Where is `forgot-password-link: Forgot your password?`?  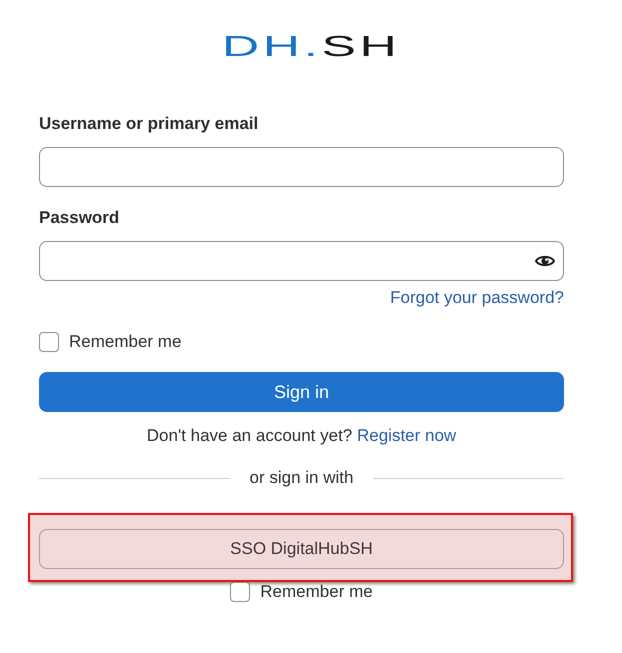 forgot-password-link: Forgot your password? is located at coordinates (477, 298).